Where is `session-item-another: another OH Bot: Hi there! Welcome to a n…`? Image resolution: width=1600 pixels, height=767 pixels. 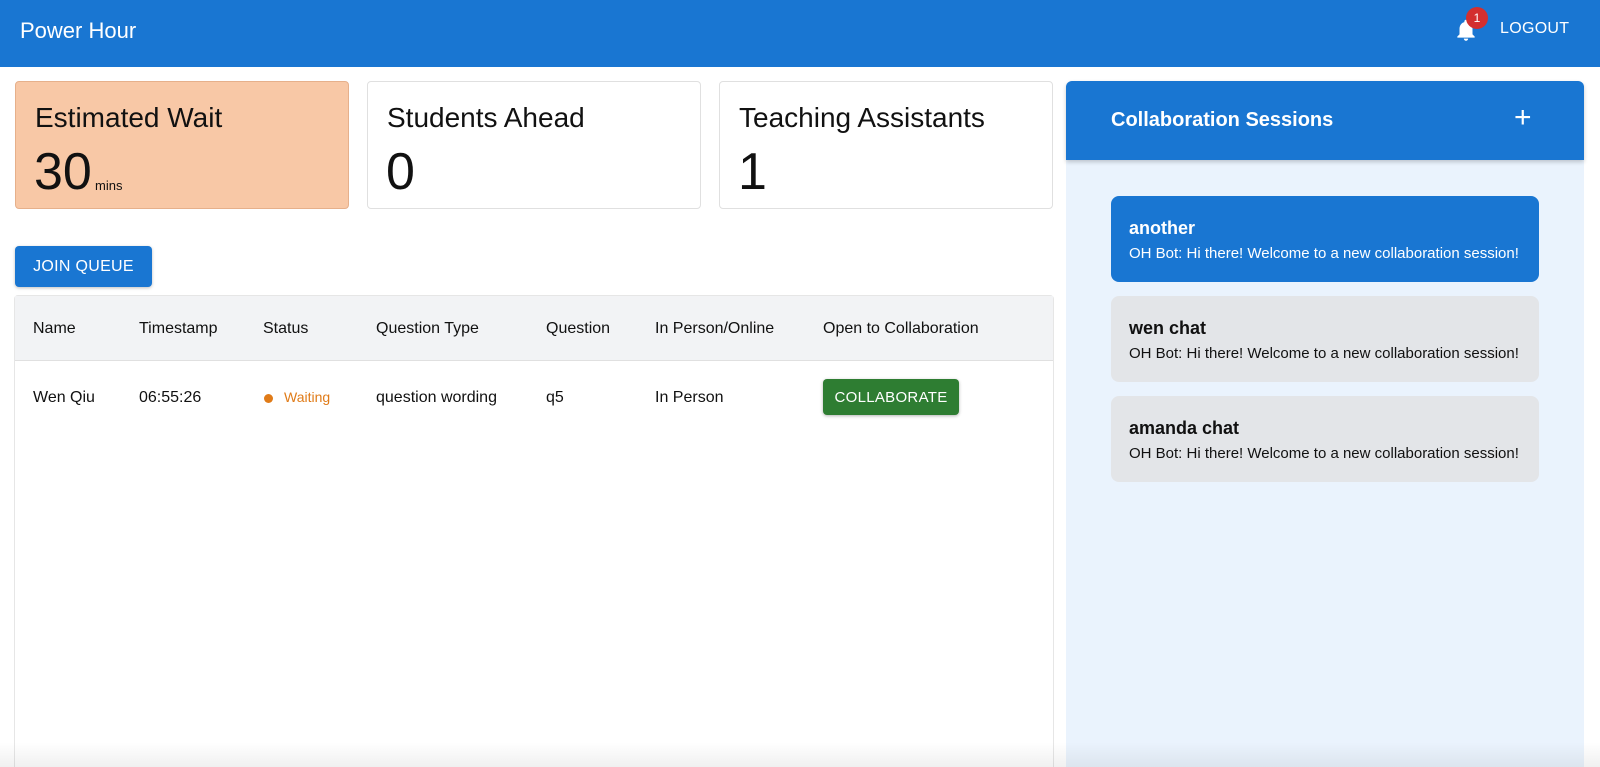 session-item-another: another OH Bot: Hi there! Welcome to a n… is located at coordinates (1325, 239).